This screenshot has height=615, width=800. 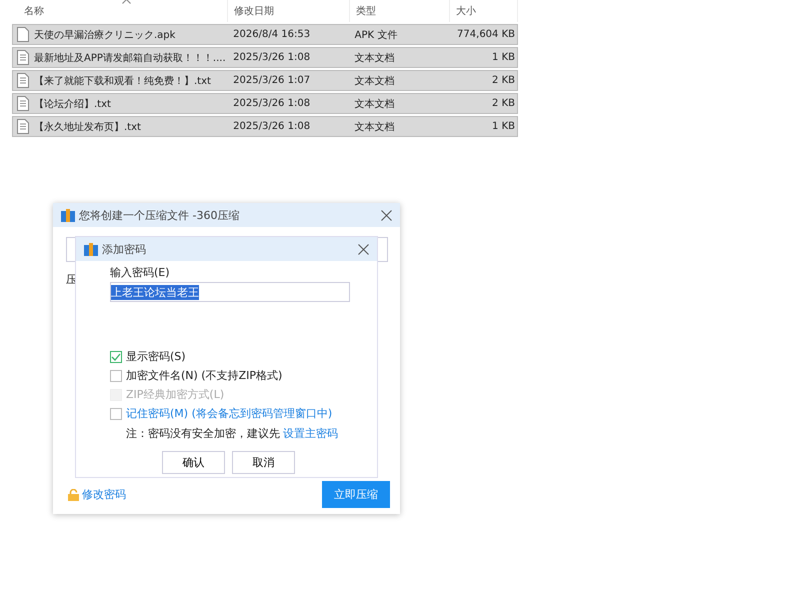 I want to click on option-label: 记住密码(M) (将会备忘到密码管理窗口中), so click(x=229, y=413).